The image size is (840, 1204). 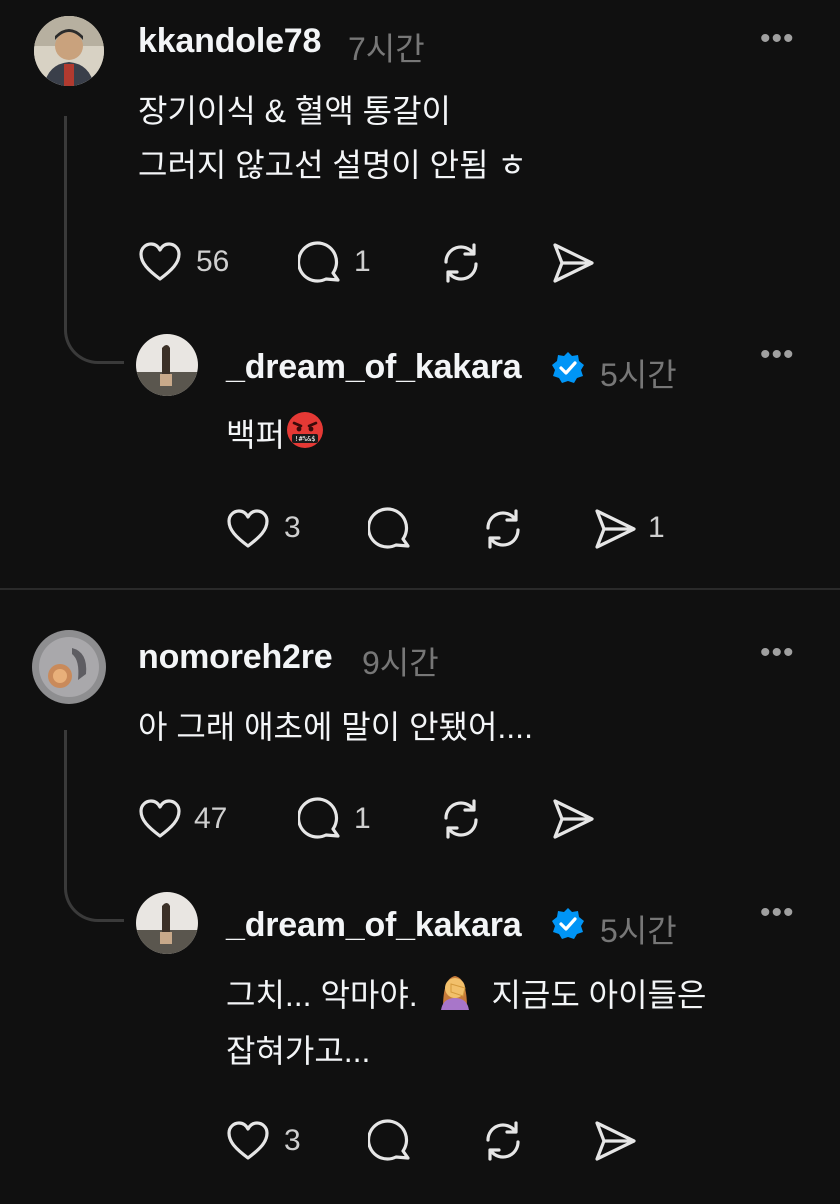 I want to click on reply-text: 백퍼 !#%&$, so click(x=275, y=437).